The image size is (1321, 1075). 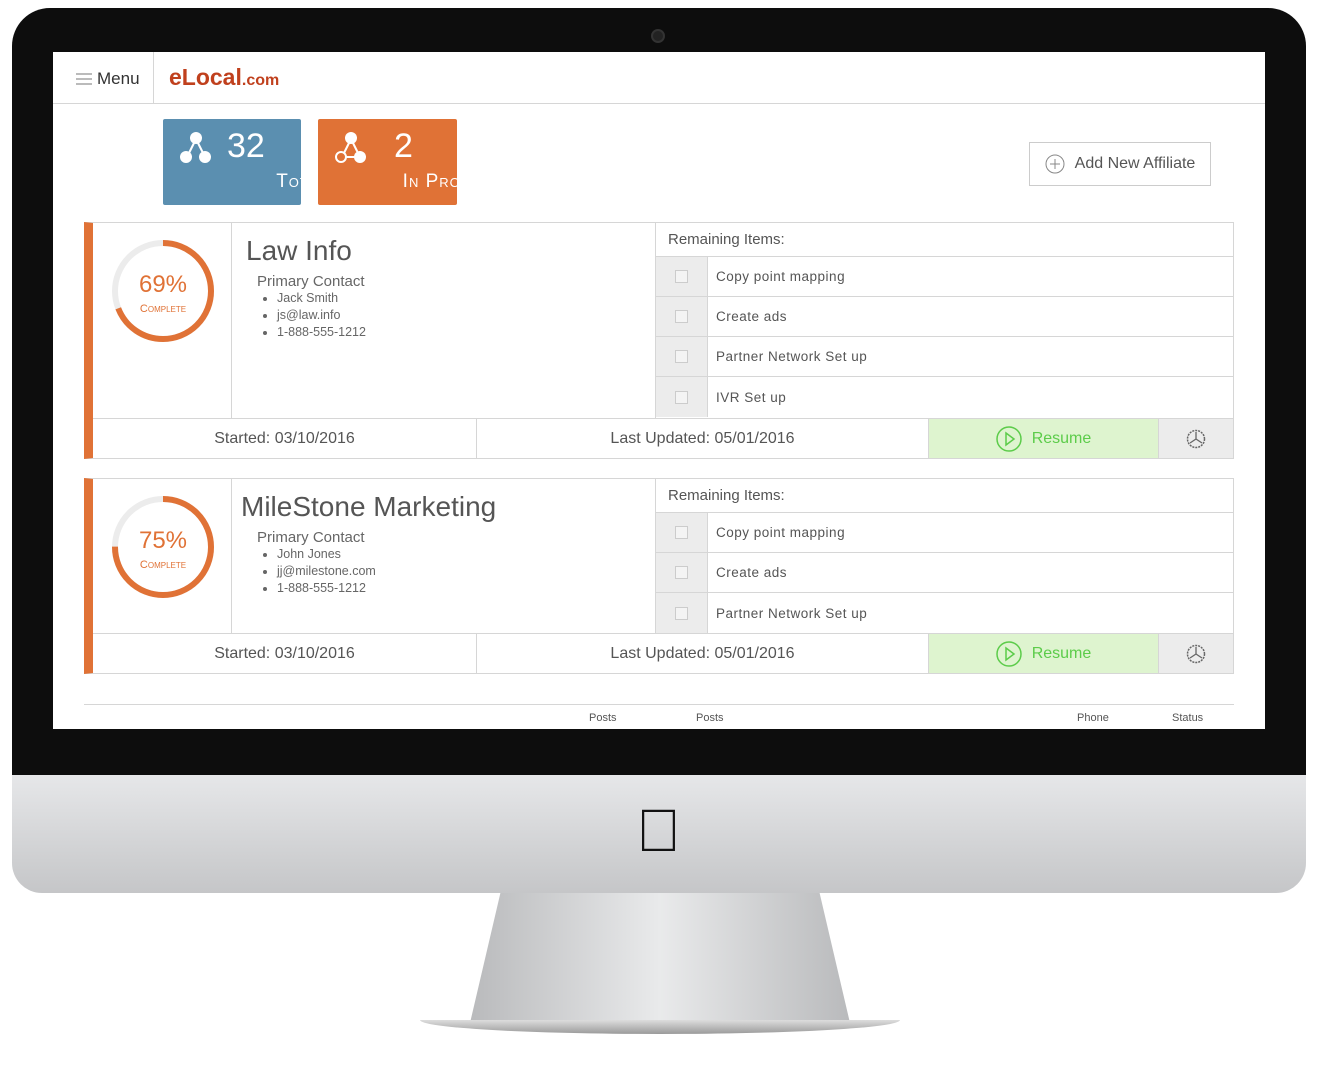 I want to click on percent-complete: 75% Complete, so click(x=163, y=550).